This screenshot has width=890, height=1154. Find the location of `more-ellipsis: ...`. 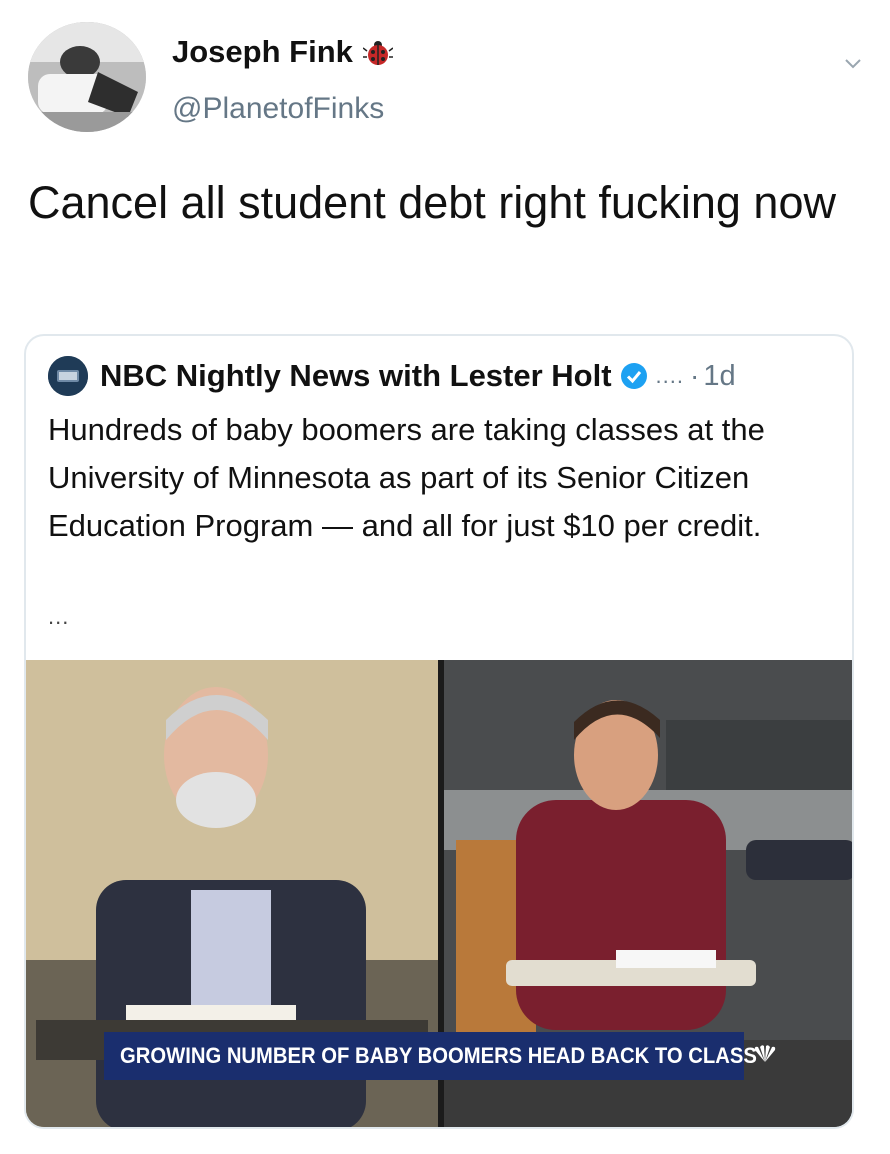

more-ellipsis: ... is located at coordinates (58, 617).